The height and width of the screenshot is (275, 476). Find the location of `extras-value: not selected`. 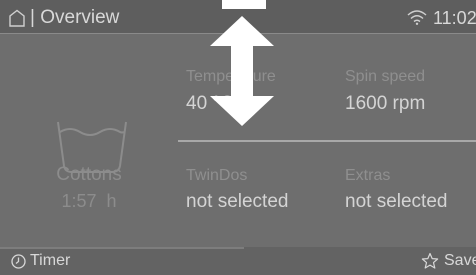

extras-value: not selected is located at coordinates (396, 201).